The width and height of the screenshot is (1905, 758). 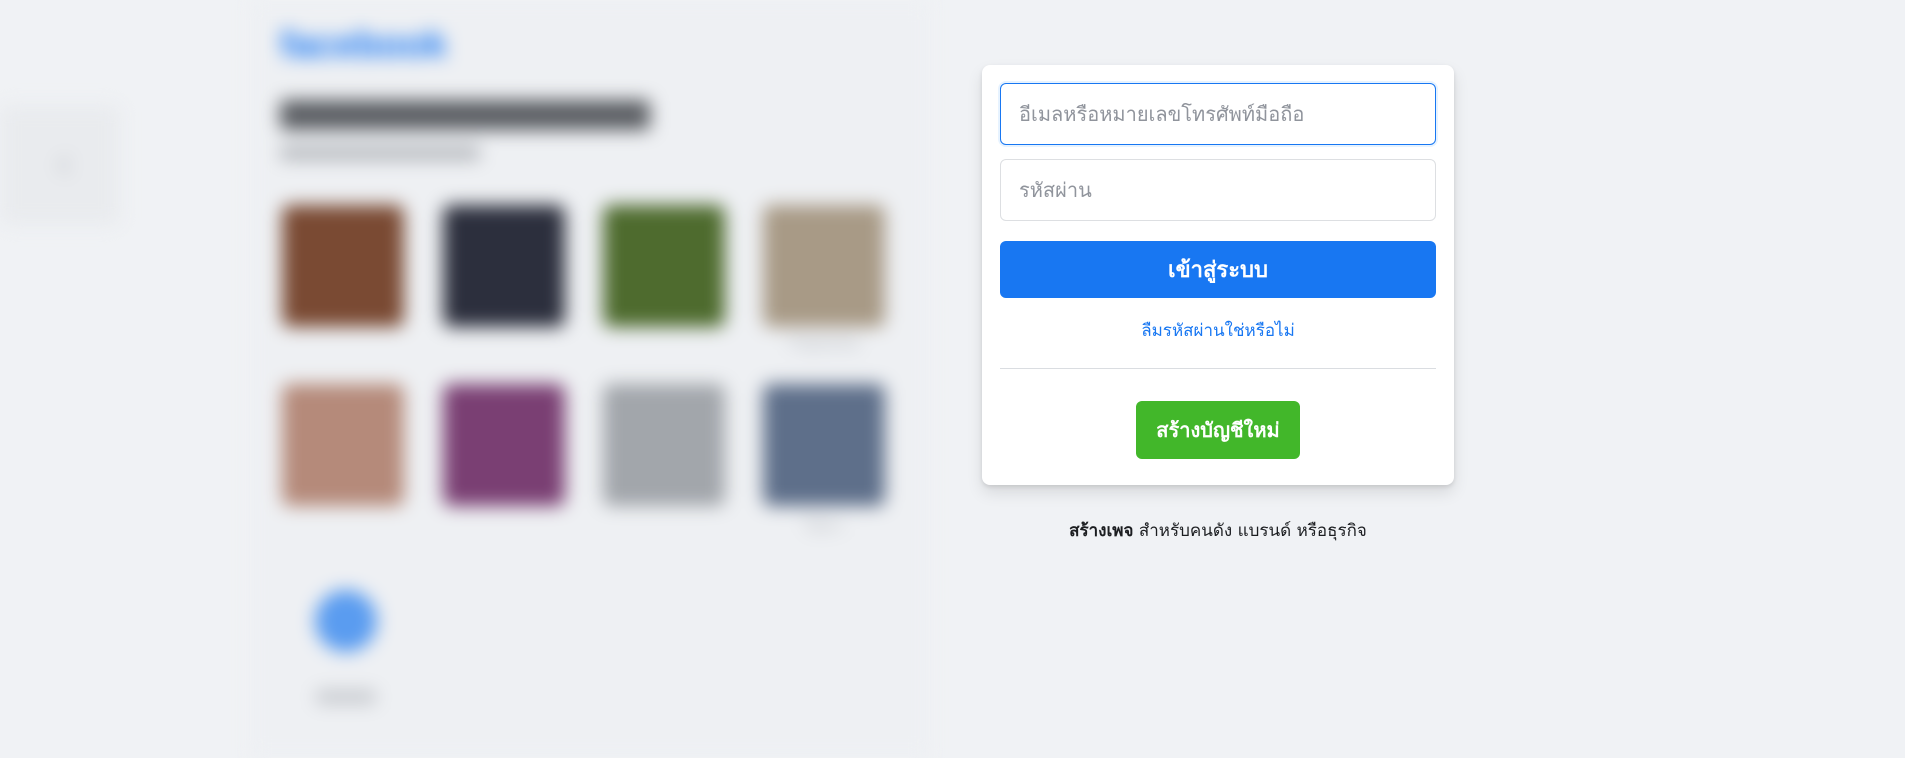 I want to click on create-page-description: สำหรับคนดัง แบรนด์ หรือธุรกิจ, so click(x=1250, y=531).